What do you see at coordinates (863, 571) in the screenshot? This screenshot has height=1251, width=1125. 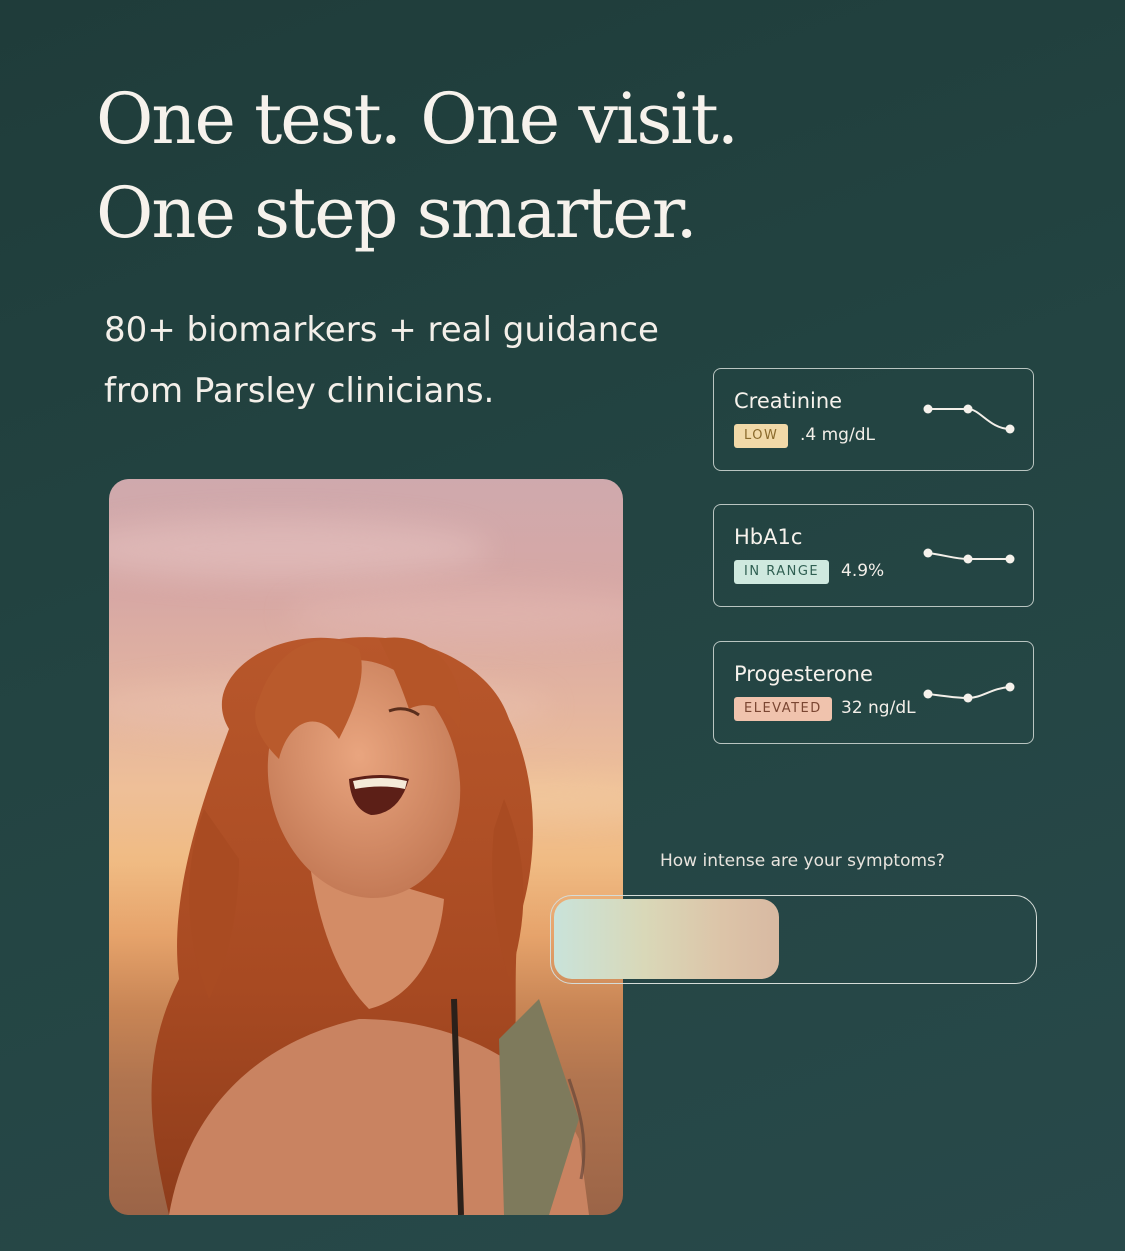 I see `biomarker-value: 4.9%` at bounding box center [863, 571].